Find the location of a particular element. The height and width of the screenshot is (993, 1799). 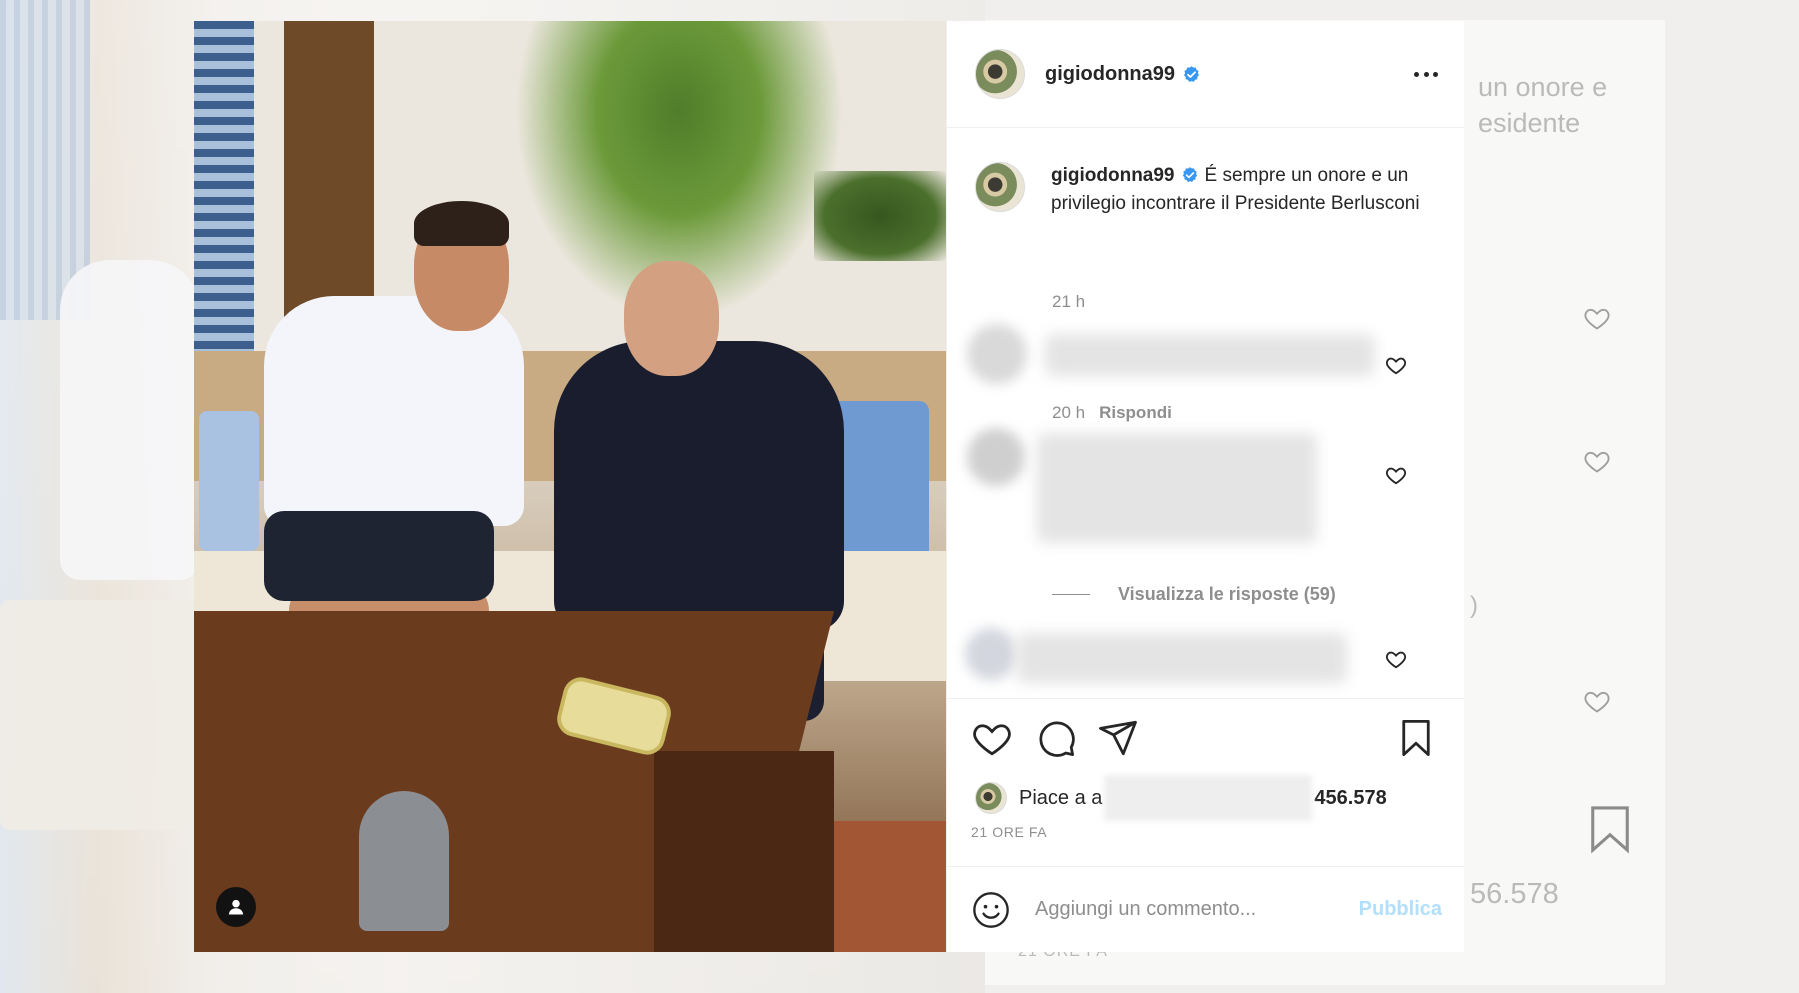

user-tag-icon is located at coordinates (236, 907).